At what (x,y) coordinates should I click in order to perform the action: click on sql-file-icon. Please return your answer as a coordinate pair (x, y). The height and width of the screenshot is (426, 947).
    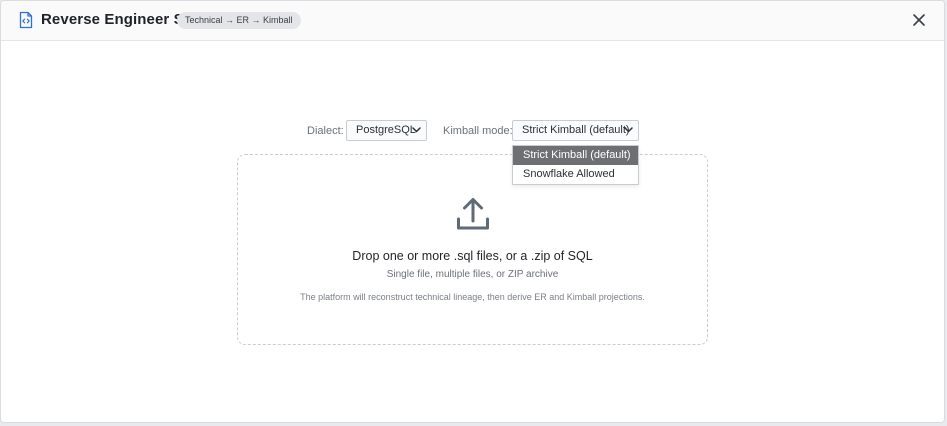
    Looking at the image, I should click on (26, 20).